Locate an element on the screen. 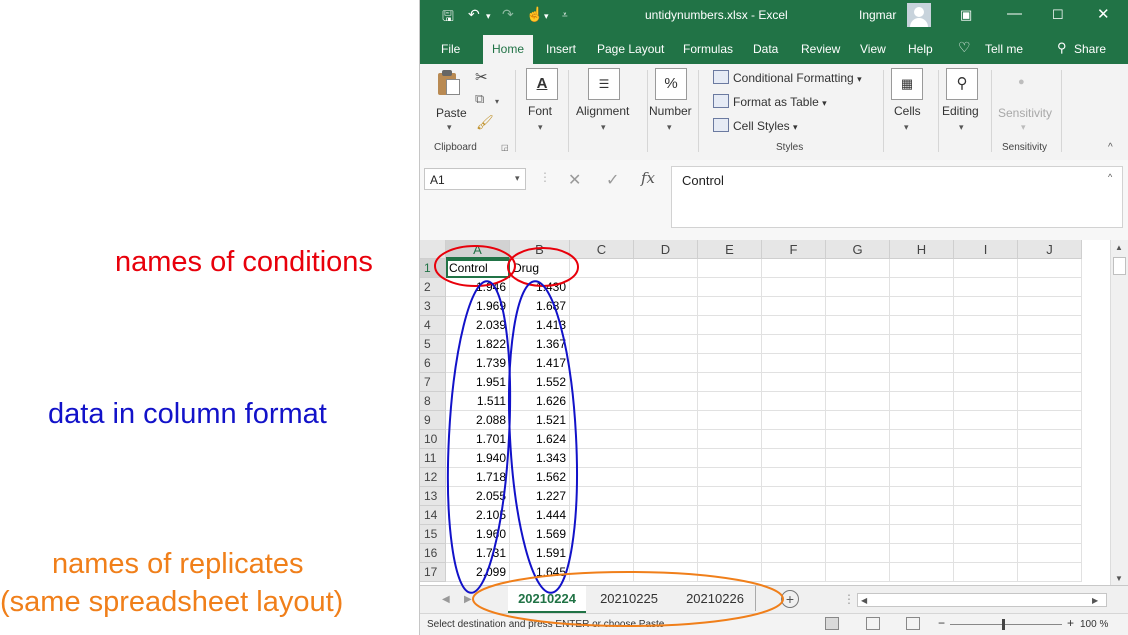  cell-a11: 1.940 is located at coordinates (478, 458).